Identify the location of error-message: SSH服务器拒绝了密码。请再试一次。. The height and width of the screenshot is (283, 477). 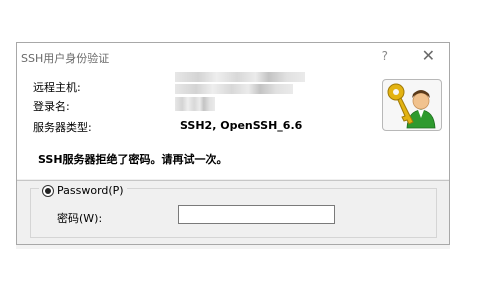
(133, 159).